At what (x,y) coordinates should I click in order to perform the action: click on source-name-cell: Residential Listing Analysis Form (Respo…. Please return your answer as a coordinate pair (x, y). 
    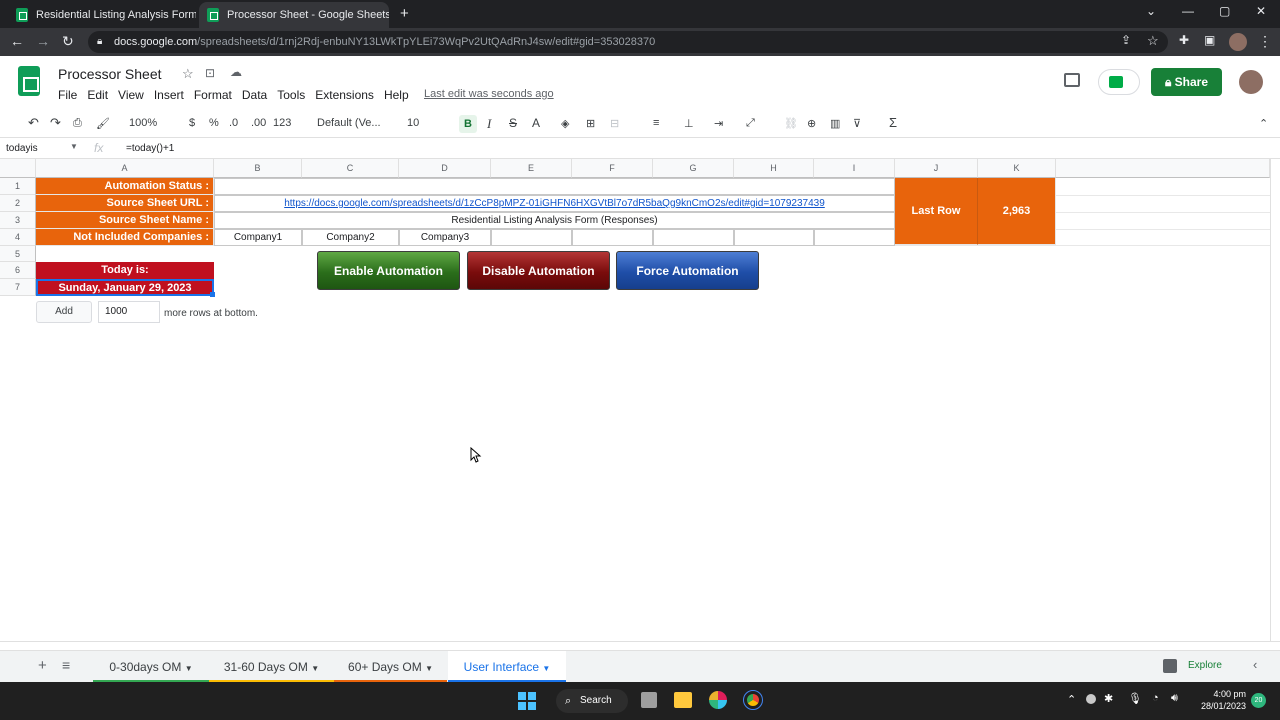
    Looking at the image, I should click on (554, 220).